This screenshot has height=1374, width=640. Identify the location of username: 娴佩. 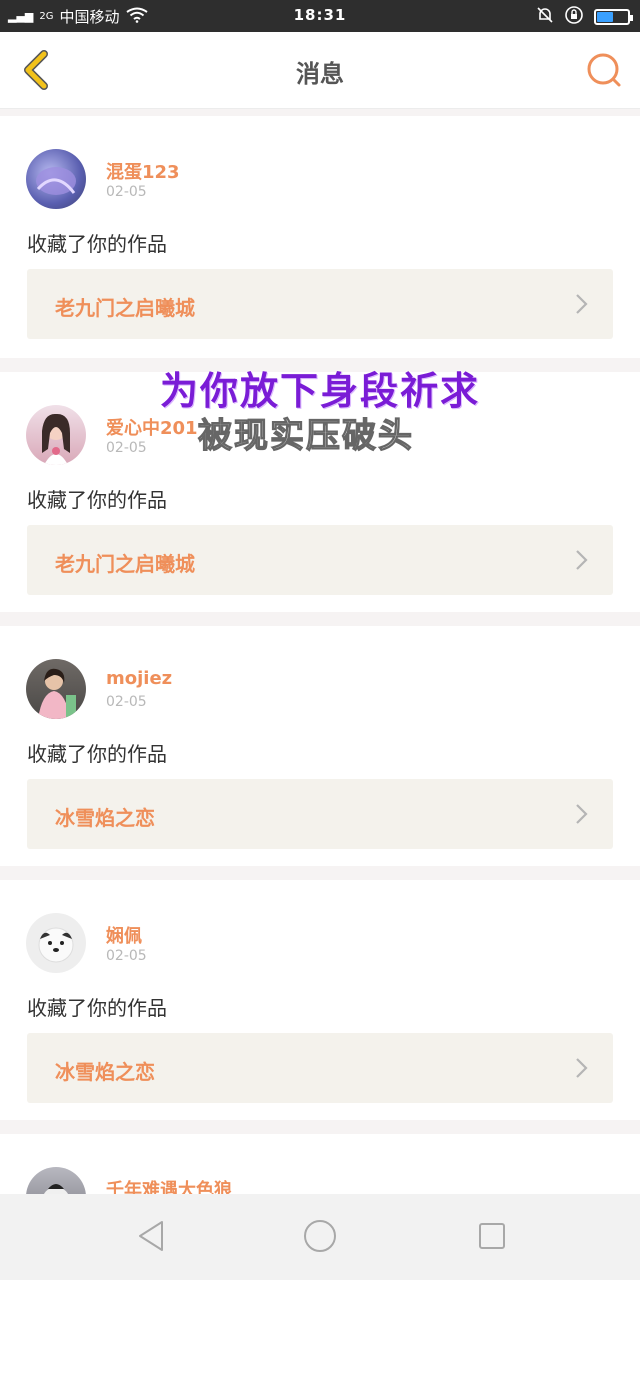
(124, 935).